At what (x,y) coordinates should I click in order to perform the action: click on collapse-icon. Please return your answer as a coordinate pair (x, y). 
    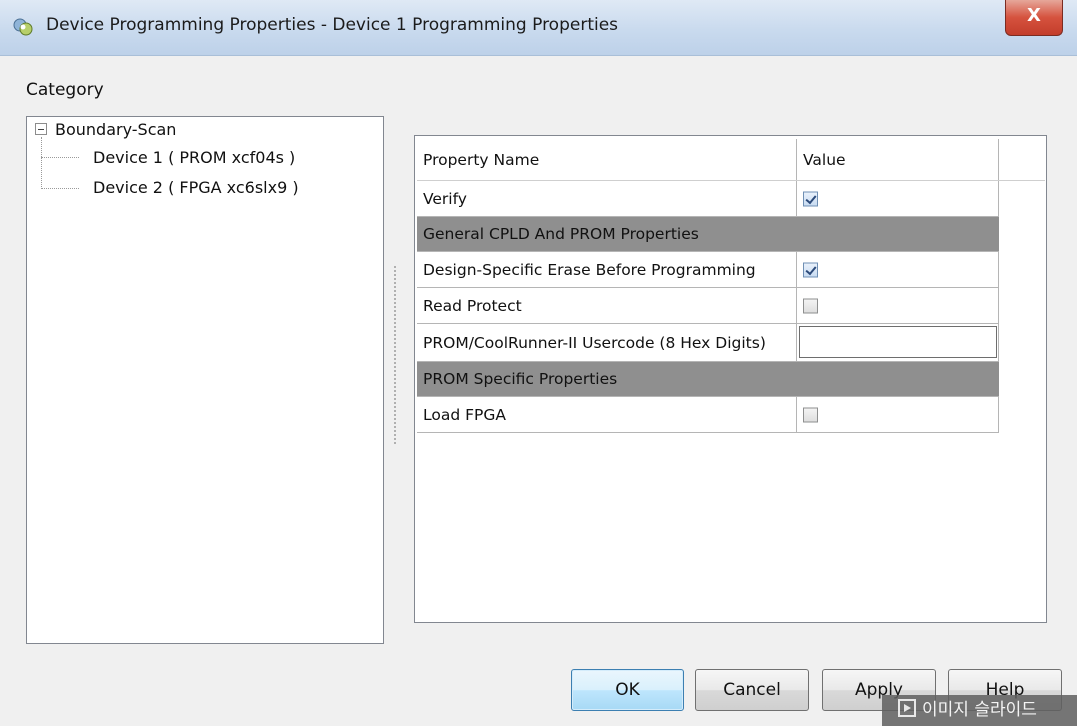
    Looking at the image, I should click on (41, 128).